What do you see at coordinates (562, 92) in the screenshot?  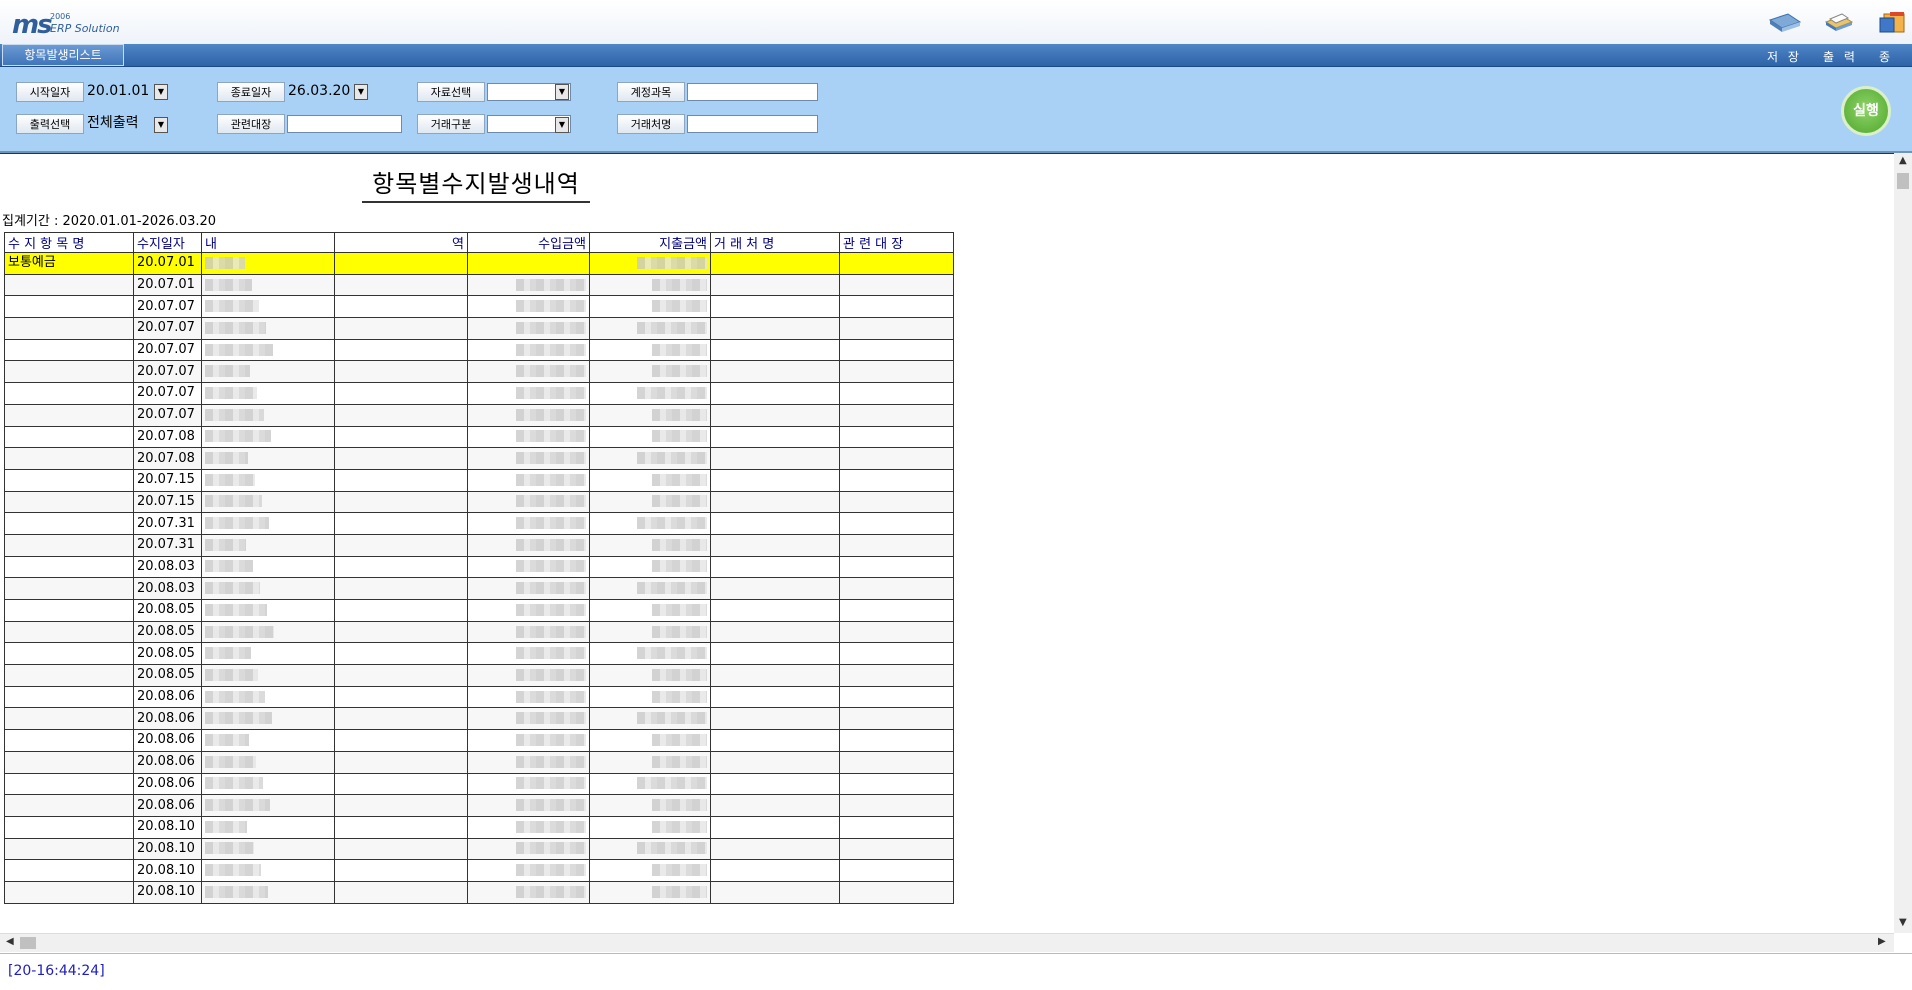 I see `data-select-dropdown-icon: ▼` at bounding box center [562, 92].